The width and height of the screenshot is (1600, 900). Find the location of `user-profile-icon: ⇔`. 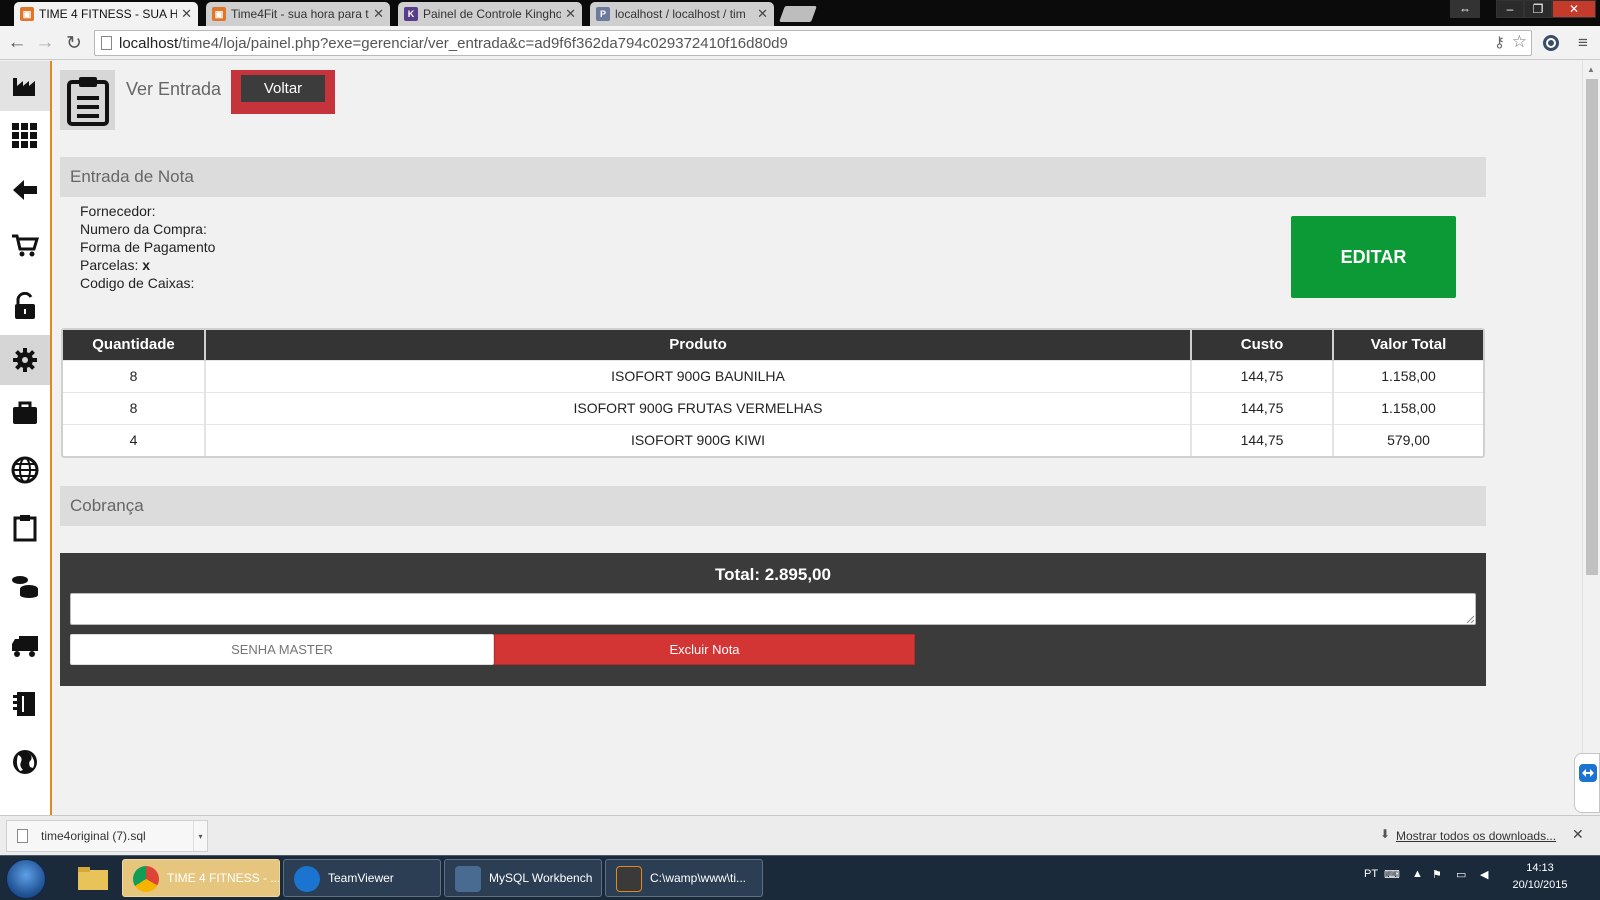

user-profile-icon: ⇔ is located at coordinates (1465, 9).